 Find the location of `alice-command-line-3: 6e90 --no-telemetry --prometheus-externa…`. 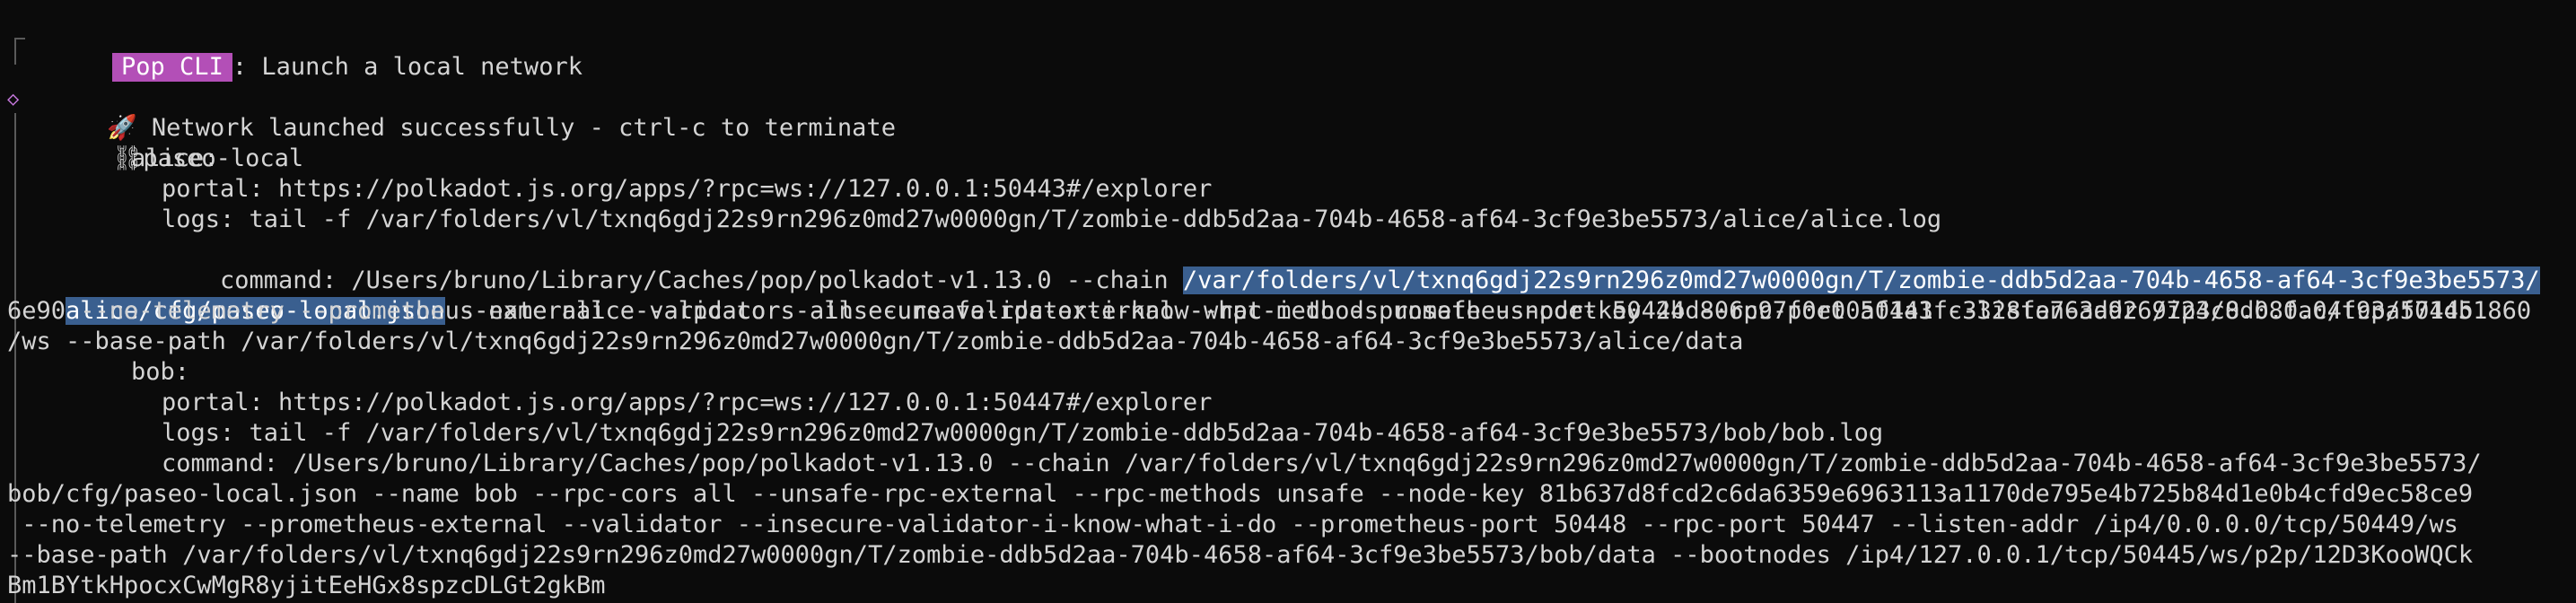

alice-command-line-3: 6e90 --no-telemetry --prometheus-externa… is located at coordinates (1240, 311).